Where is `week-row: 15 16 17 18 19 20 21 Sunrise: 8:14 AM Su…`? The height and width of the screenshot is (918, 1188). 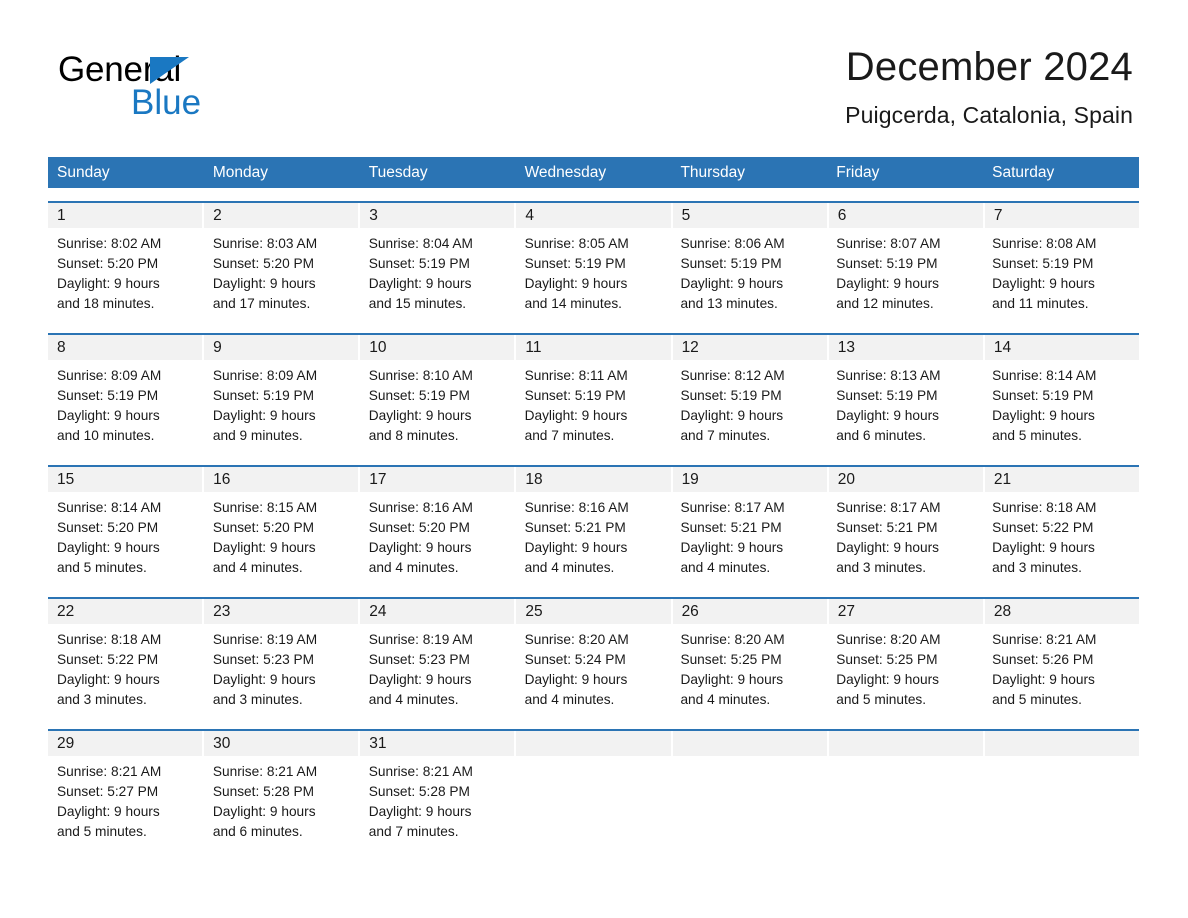
week-row: 15 16 17 18 19 20 21 Sunrise: 8:14 AM Su… is located at coordinates (593, 524).